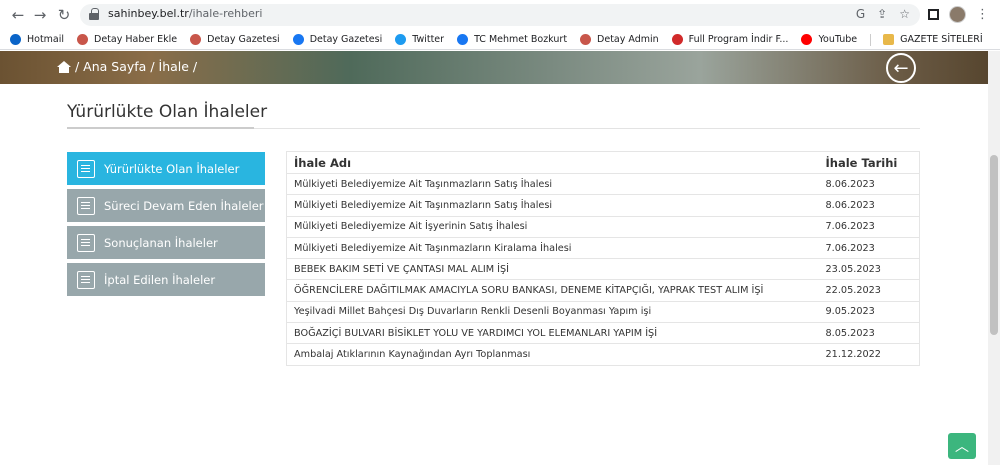  I want to click on sidebar-item-label: İptal Edilen İhaleler, so click(160, 279).